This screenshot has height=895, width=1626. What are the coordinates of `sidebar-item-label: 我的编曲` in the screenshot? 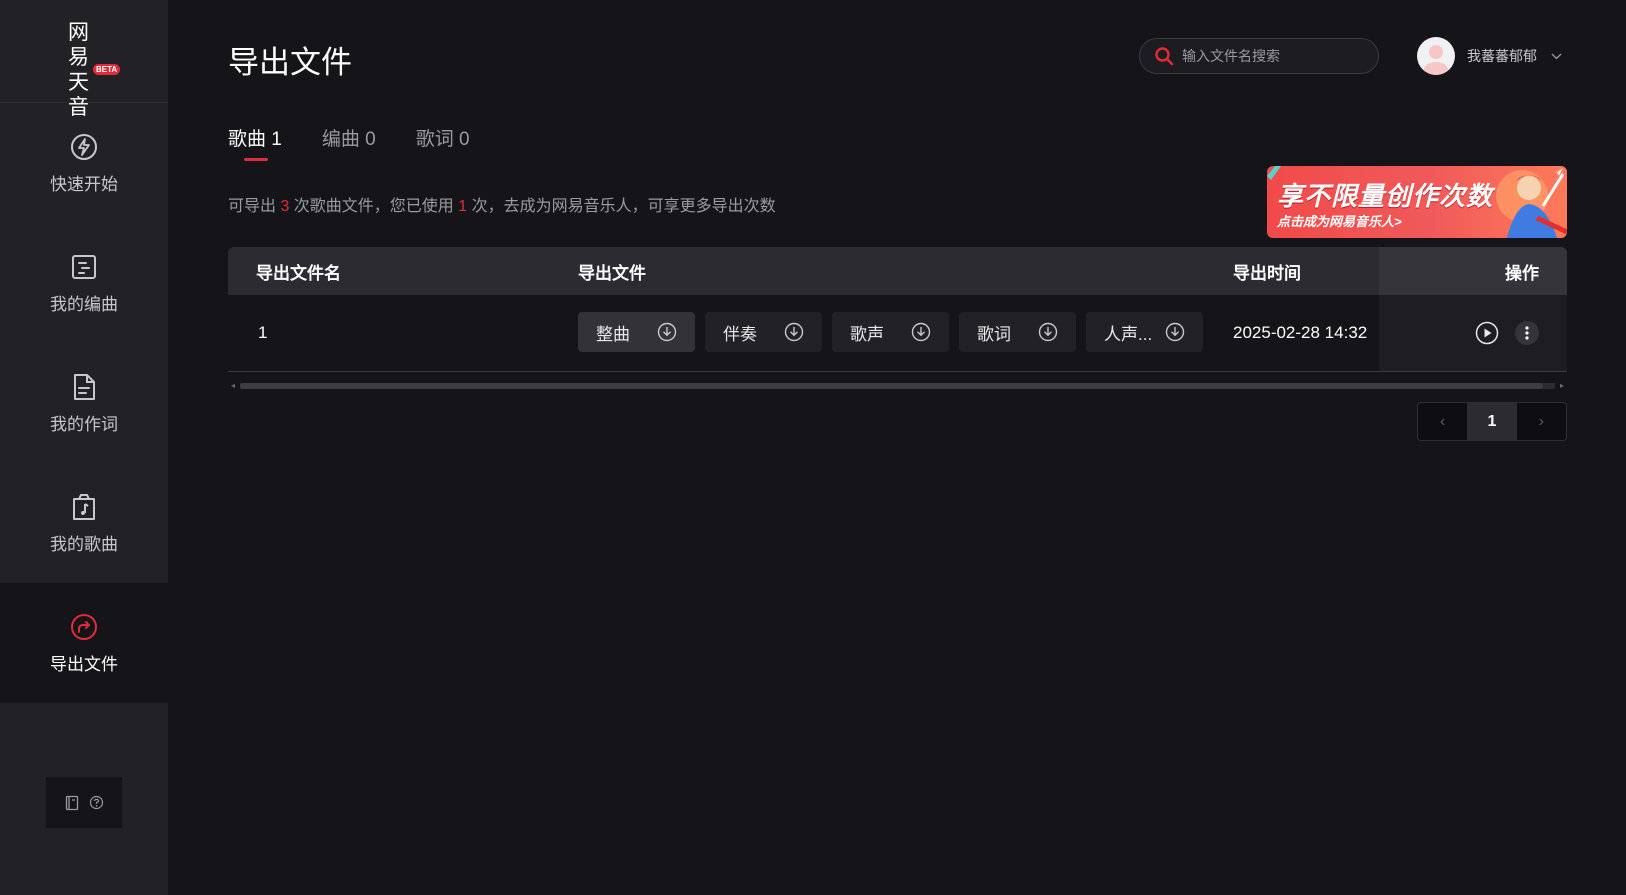 It's located at (84, 304).